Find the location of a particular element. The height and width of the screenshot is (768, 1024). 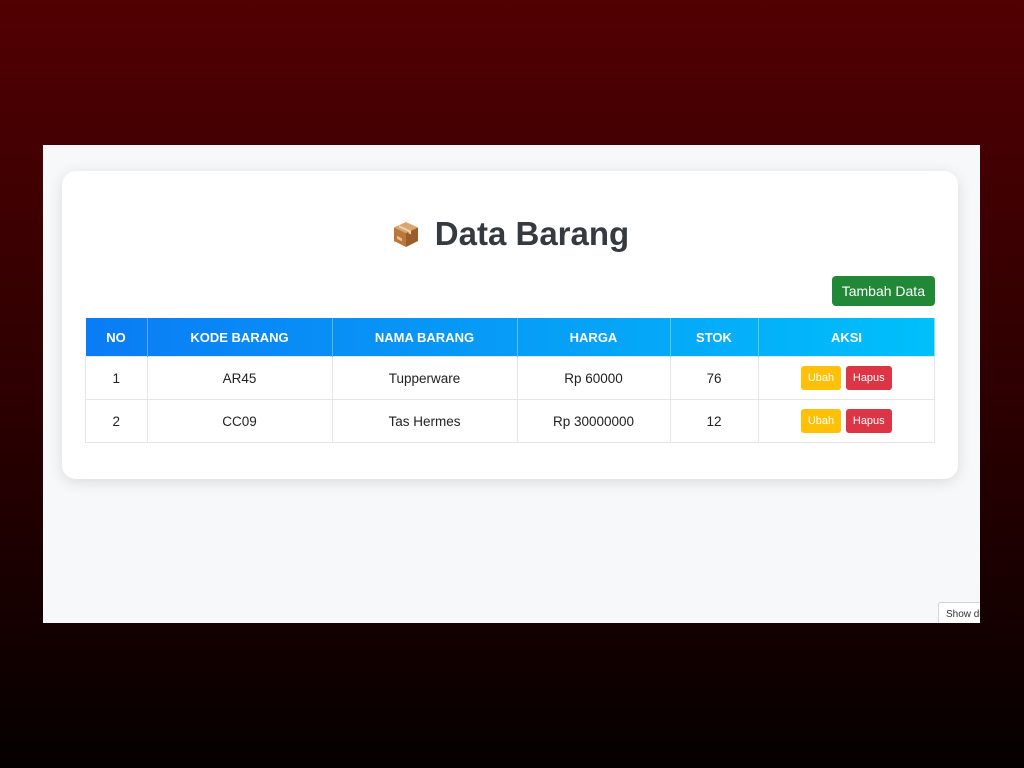

cell-nama-barang: Tupperware is located at coordinates (424, 378).